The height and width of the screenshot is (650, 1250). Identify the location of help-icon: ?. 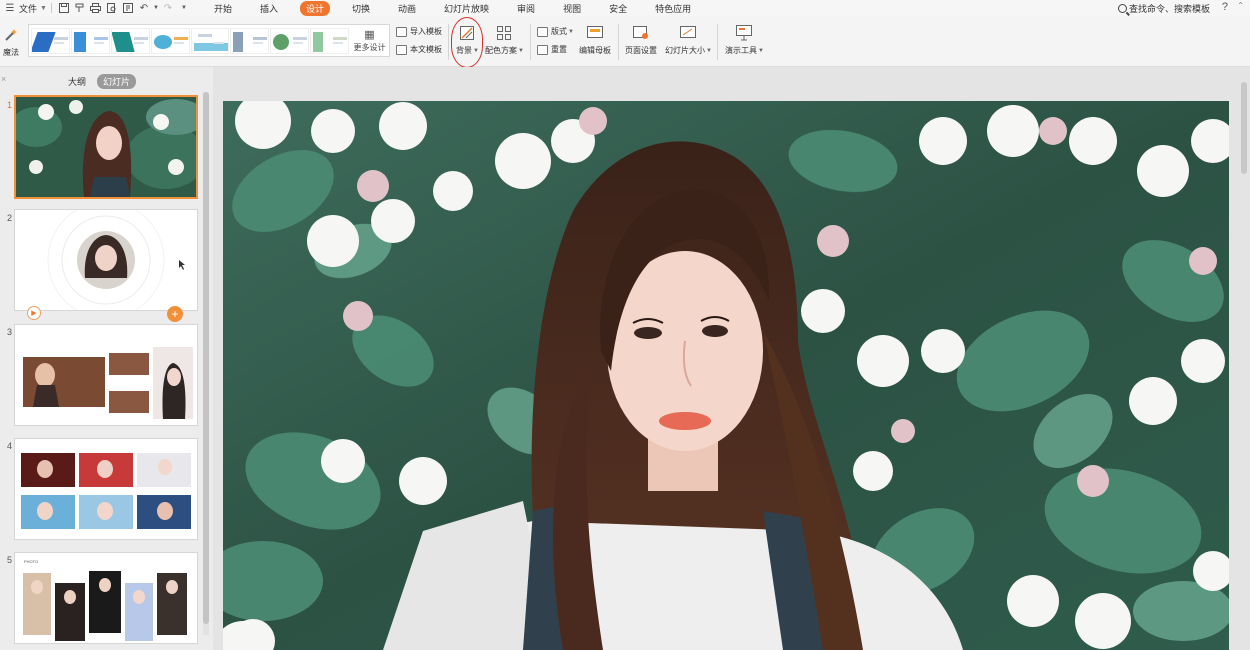
(1225, 7).